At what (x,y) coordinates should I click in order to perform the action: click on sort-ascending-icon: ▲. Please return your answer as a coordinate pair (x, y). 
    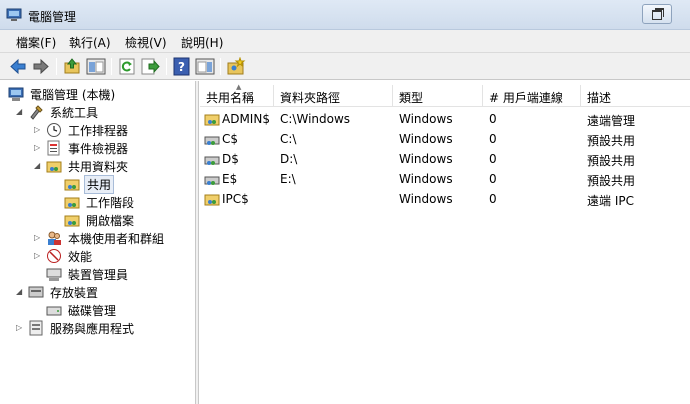
    Looking at the image, I should click on (239, 87).